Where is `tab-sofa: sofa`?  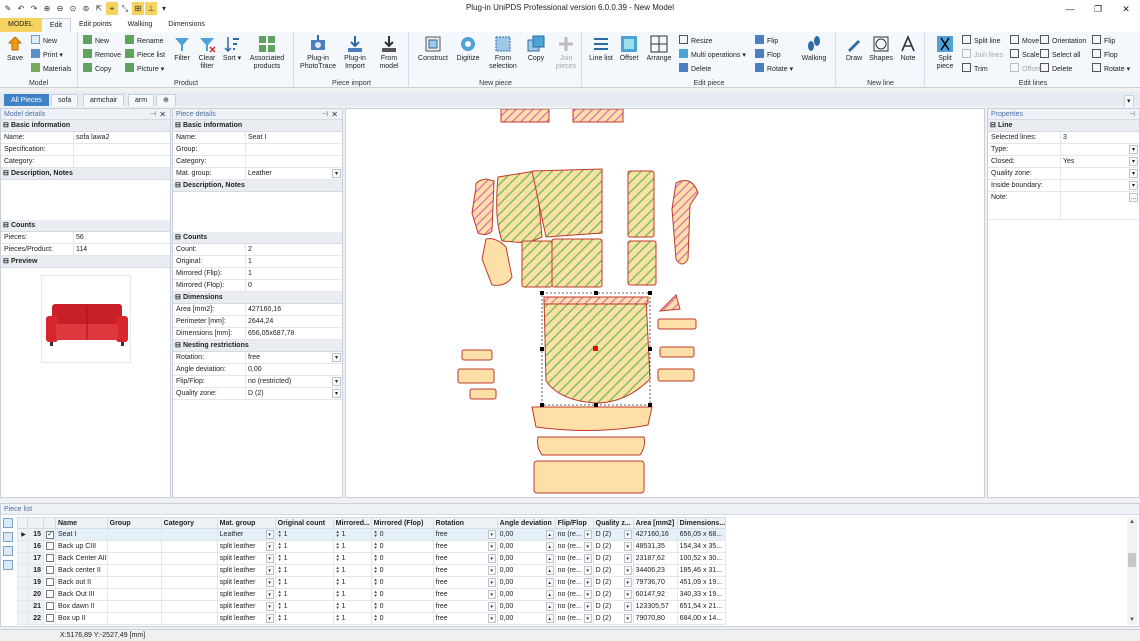 tab-sofa: sofa is located at coordinates (65, 100).